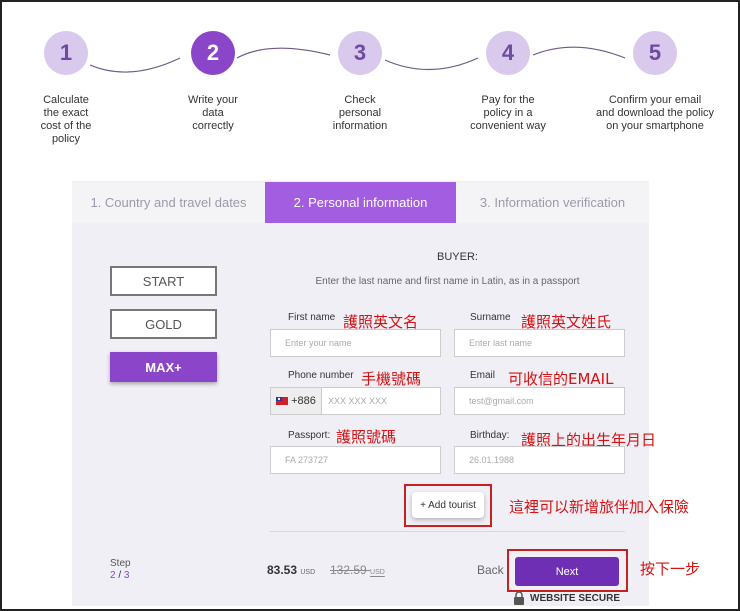 The height and width of the screenshot is (611, 740). What do you see at coordinates (490, 570) in the screenshot?
I see `back-button: Back` at bounding box center [490, 570].